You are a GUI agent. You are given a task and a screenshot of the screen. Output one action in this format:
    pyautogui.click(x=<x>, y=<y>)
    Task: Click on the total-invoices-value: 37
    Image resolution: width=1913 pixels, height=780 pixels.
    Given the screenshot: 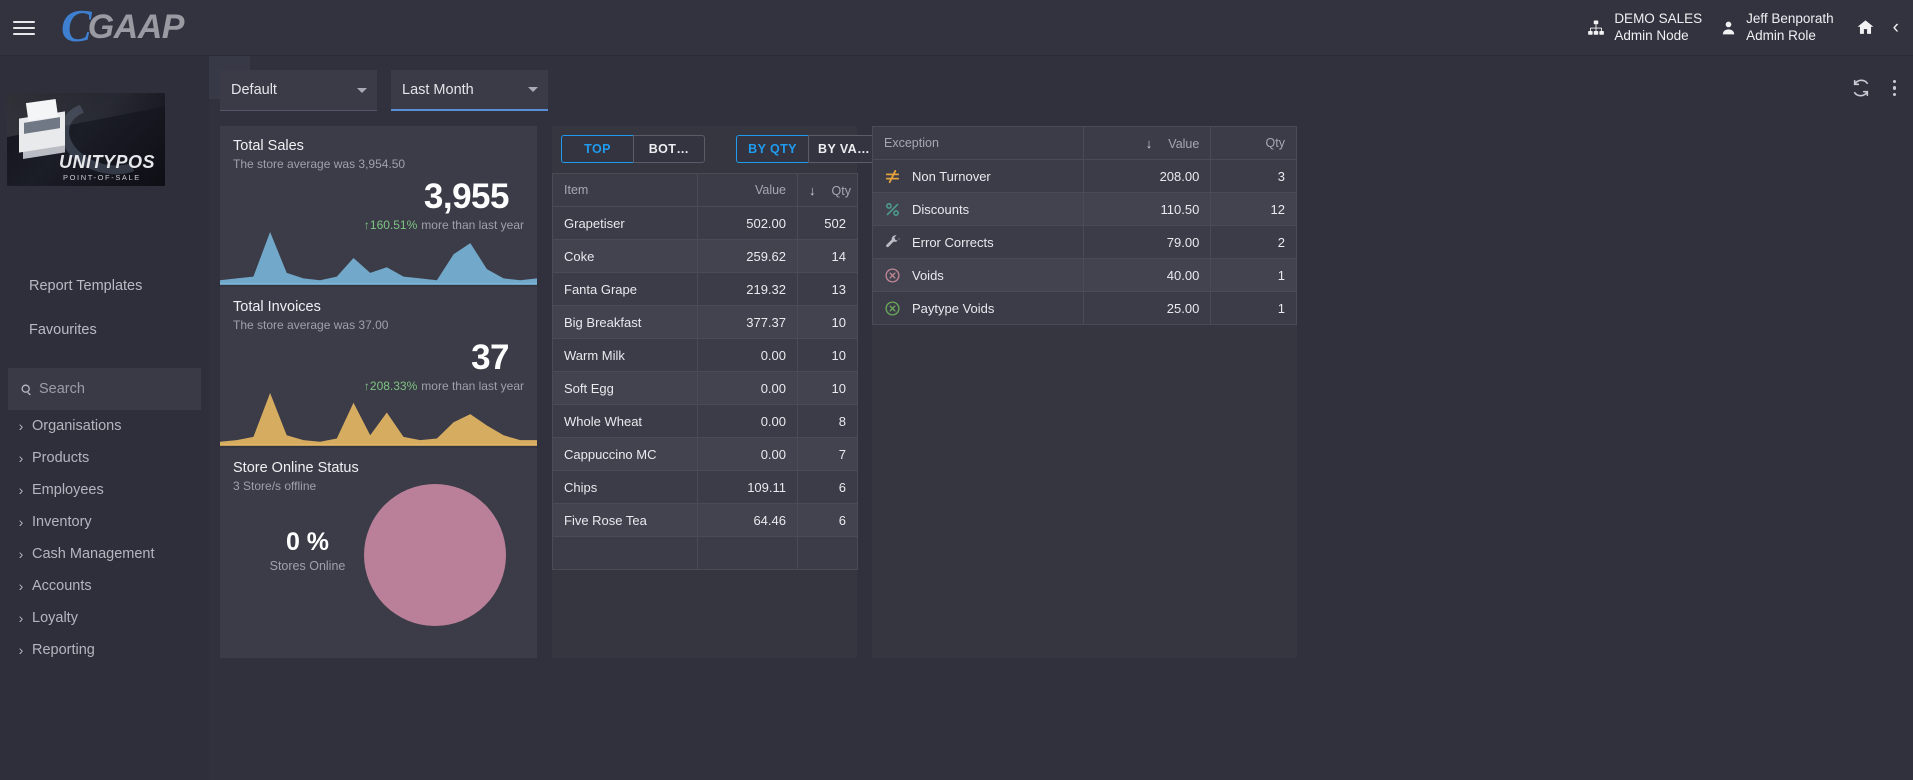 What is the action you would take?
    pyautogui.click(x=490, y=357)
    